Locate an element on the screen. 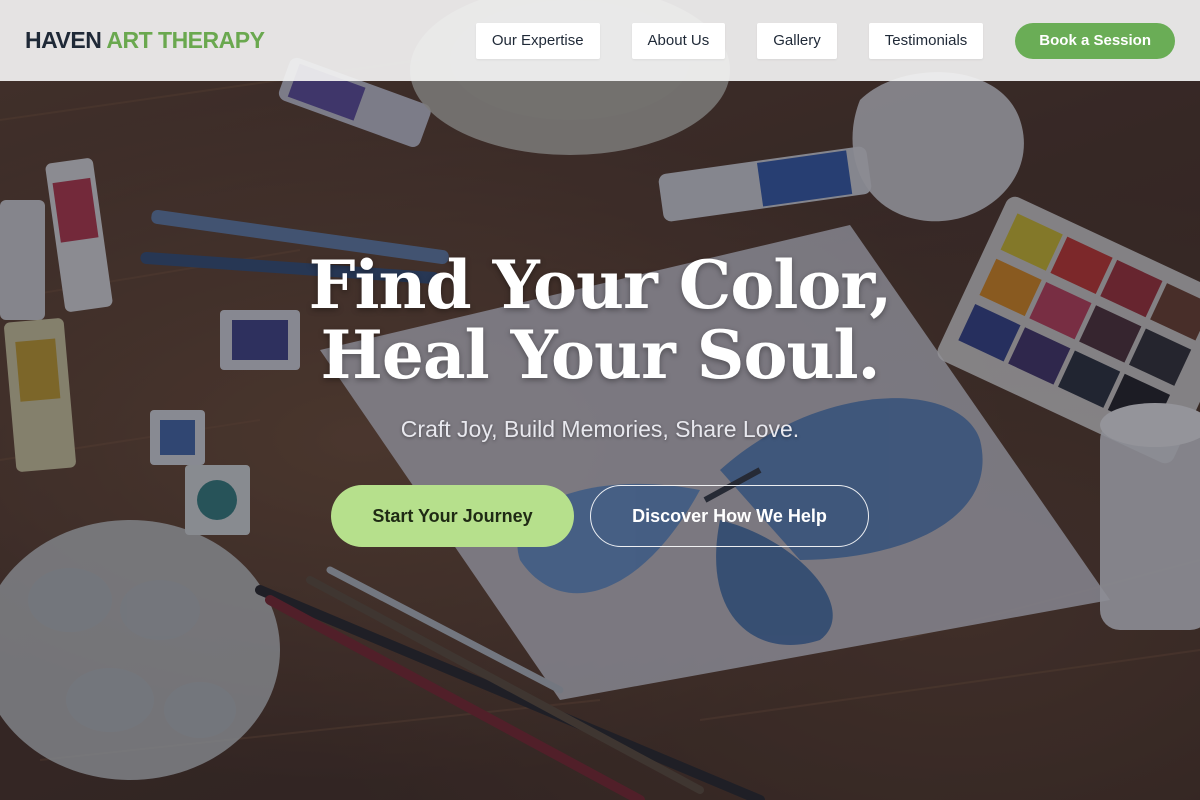 Image resolution: width=1200 pixels, height=800 pixels. discover-how-we-help-button: Discover How We Help is located at coordinates (729, 516).